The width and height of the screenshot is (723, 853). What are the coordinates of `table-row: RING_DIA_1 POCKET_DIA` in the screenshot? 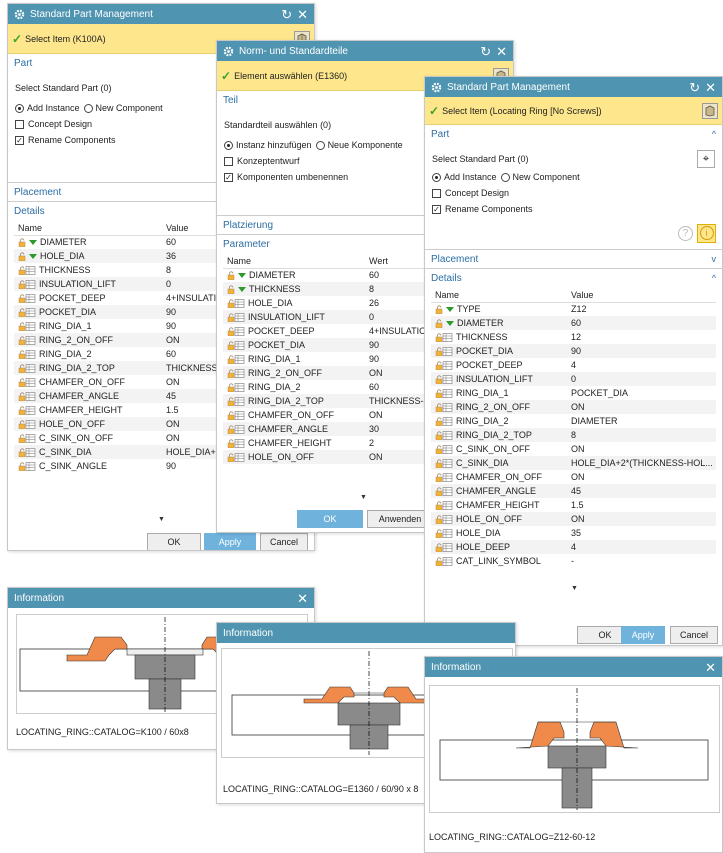 It's located at (573, 393).